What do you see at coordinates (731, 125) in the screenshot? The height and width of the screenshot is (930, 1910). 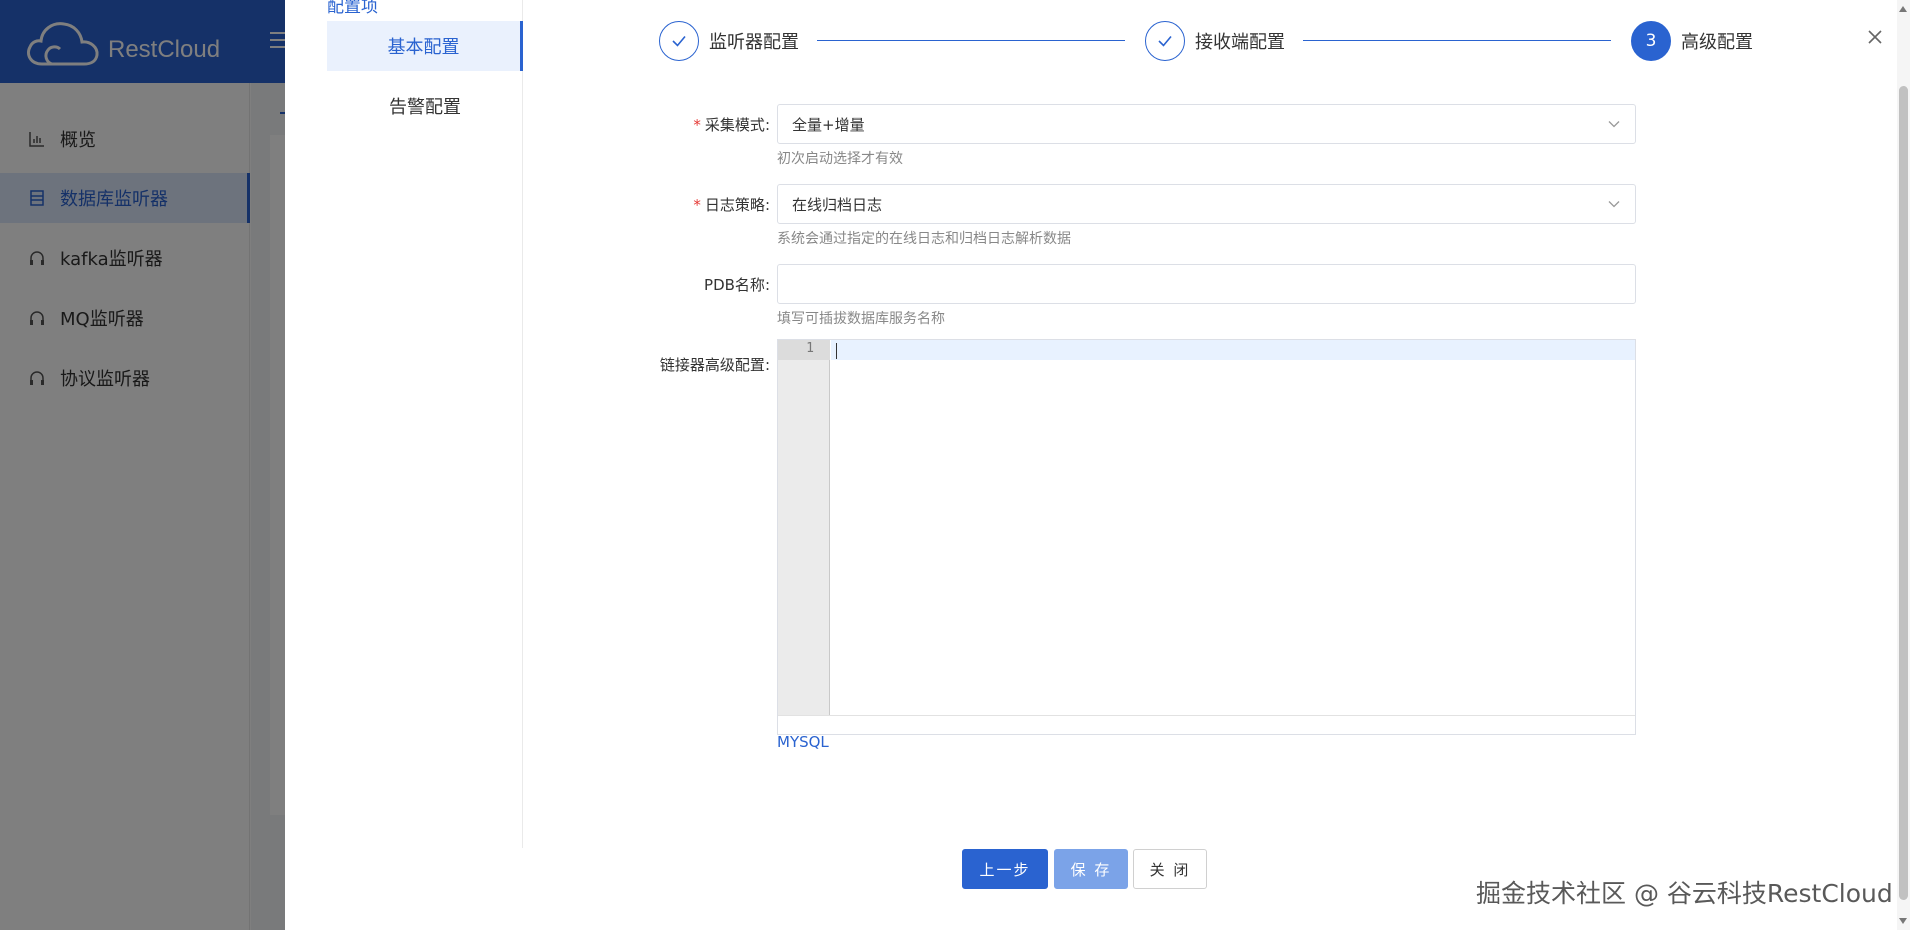 I see `collect-mode-label: * 采集模式:` at bounding box center [731, 125].